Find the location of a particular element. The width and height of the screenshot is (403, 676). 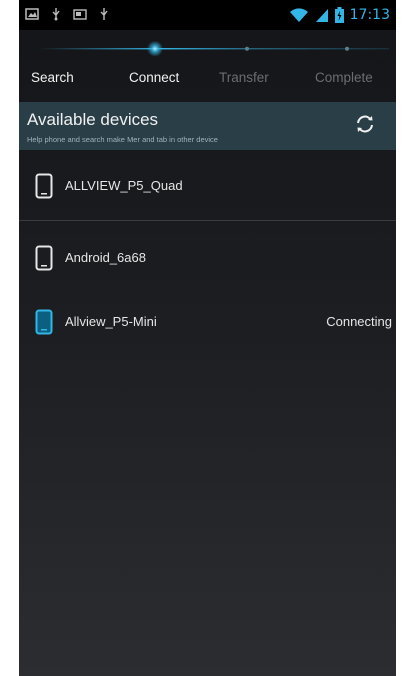

device-row: Android_6a68 is located at coordinates (207, 258).